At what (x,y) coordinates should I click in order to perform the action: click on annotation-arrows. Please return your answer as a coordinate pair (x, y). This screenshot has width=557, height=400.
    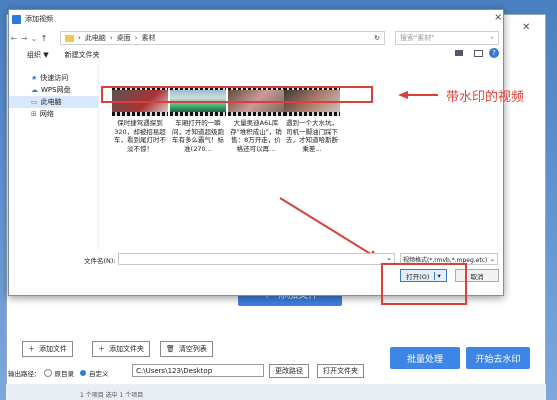
    Looking at the image, I should click on (358, 175).